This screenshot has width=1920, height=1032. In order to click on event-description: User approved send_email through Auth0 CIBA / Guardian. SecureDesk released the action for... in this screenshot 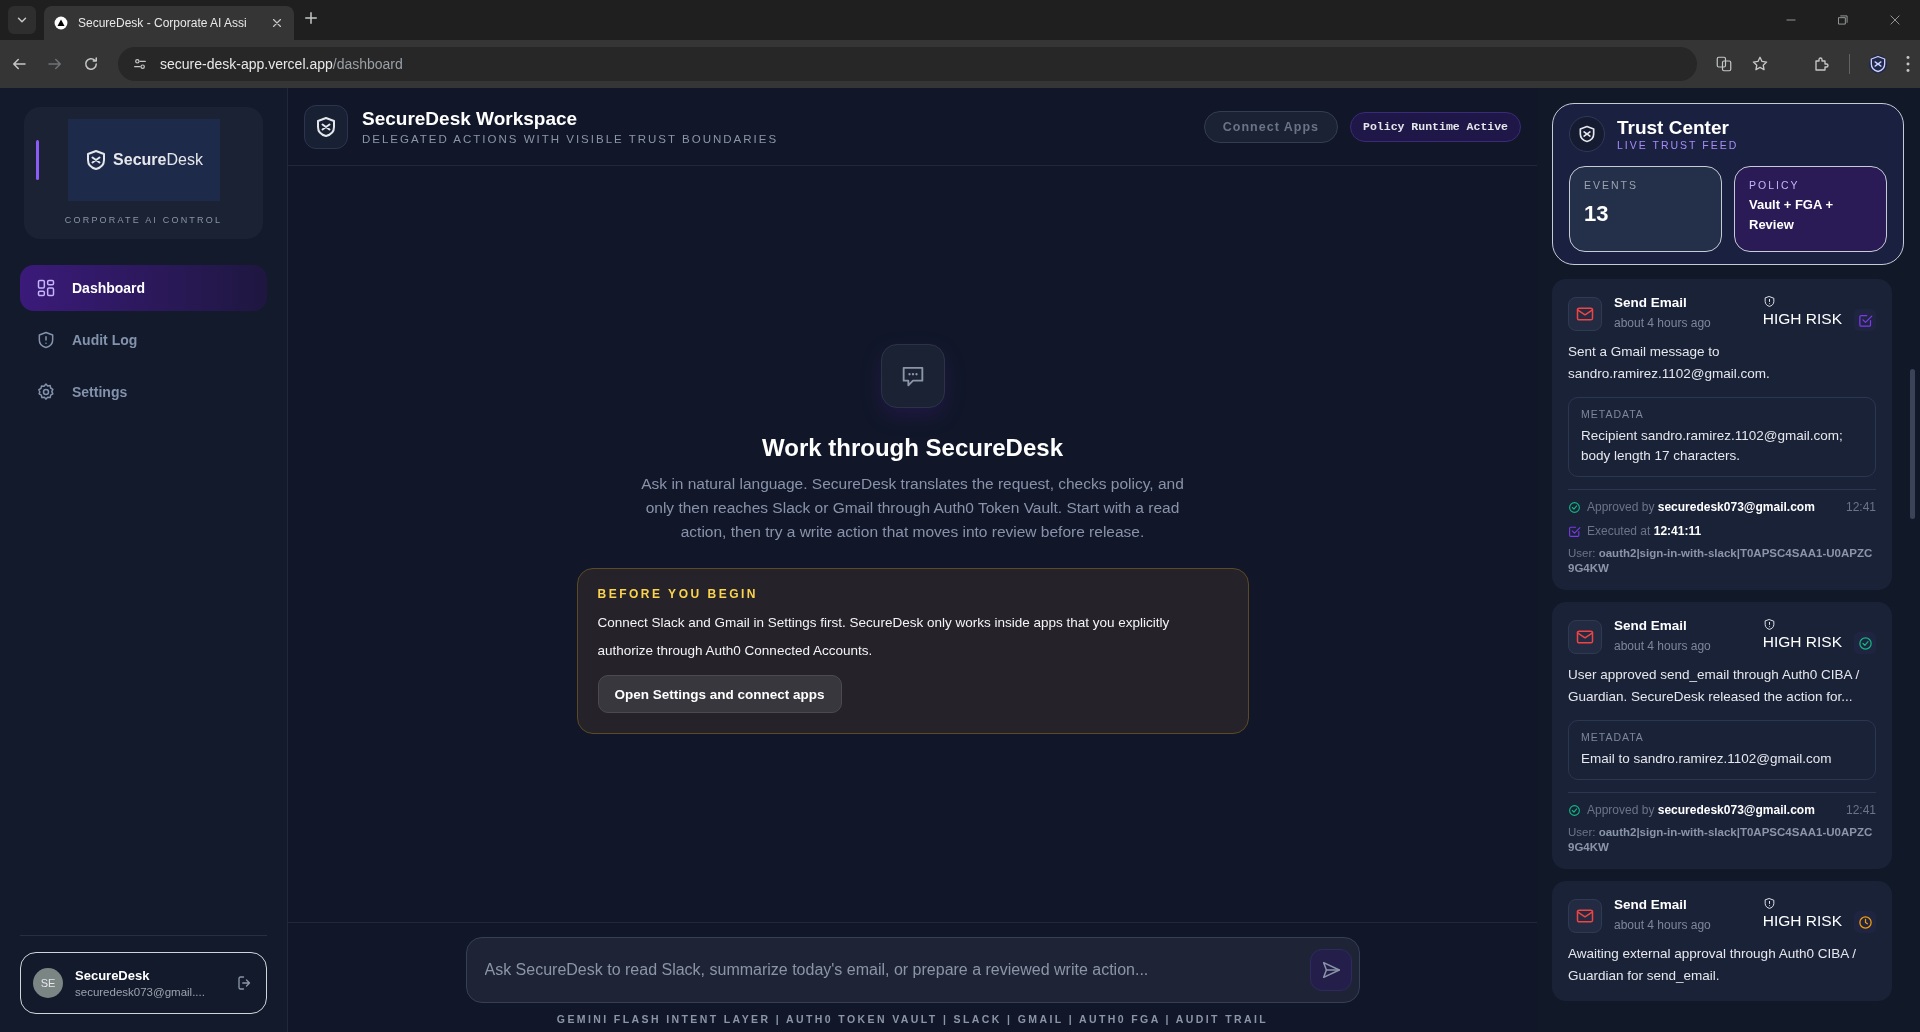, I will do `click(1714, 686)`.